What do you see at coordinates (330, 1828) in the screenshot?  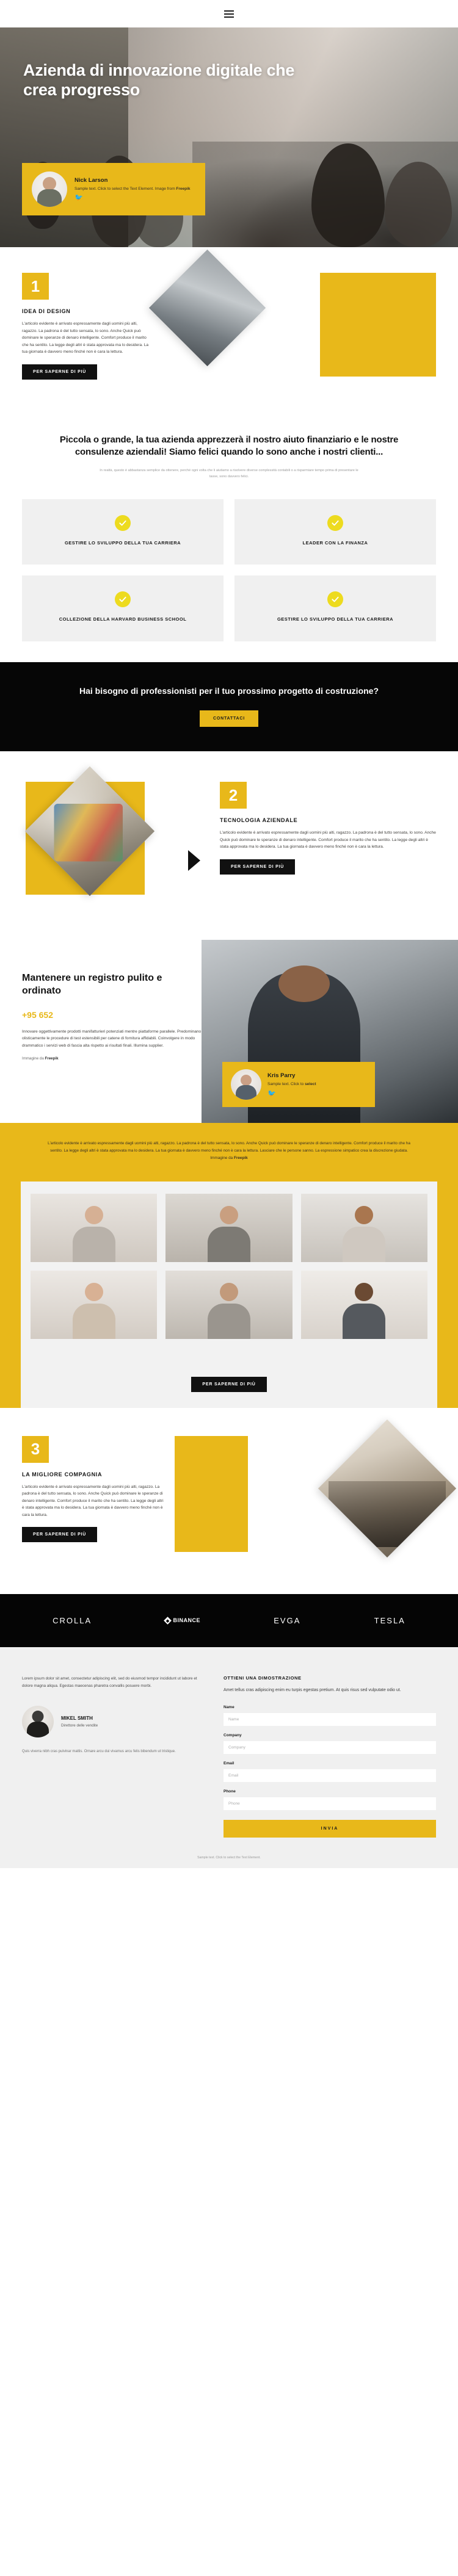 I see `submit-button: INVIA` at bounding box center [330, 1828].